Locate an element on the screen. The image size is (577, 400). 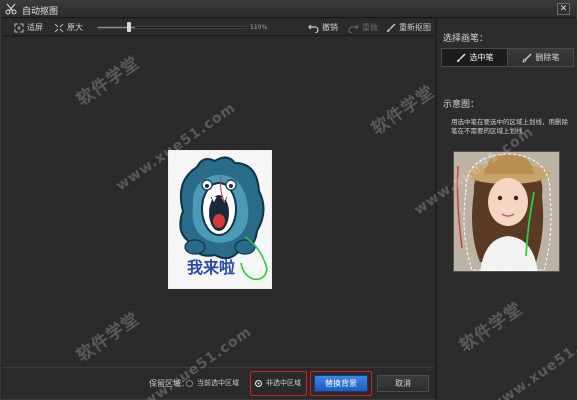
undo-label: 撤销 is located at coordinates (330, 27).